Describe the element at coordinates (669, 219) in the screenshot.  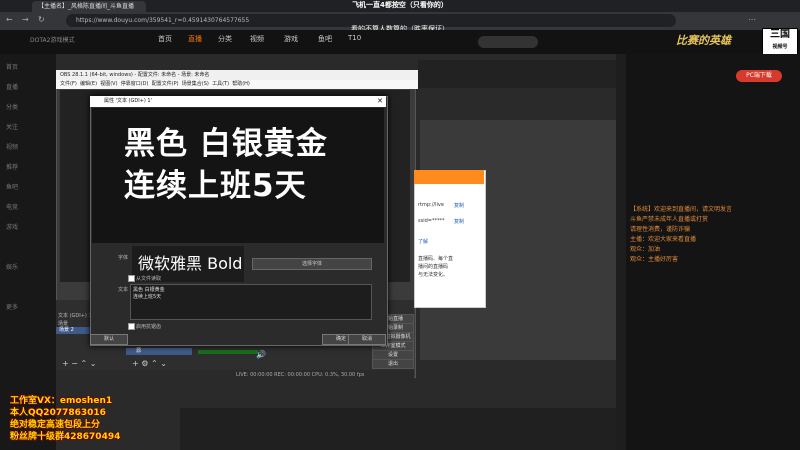
I see `chat-message: 斗鱼严禁未成年人直播或打赏` at that location.